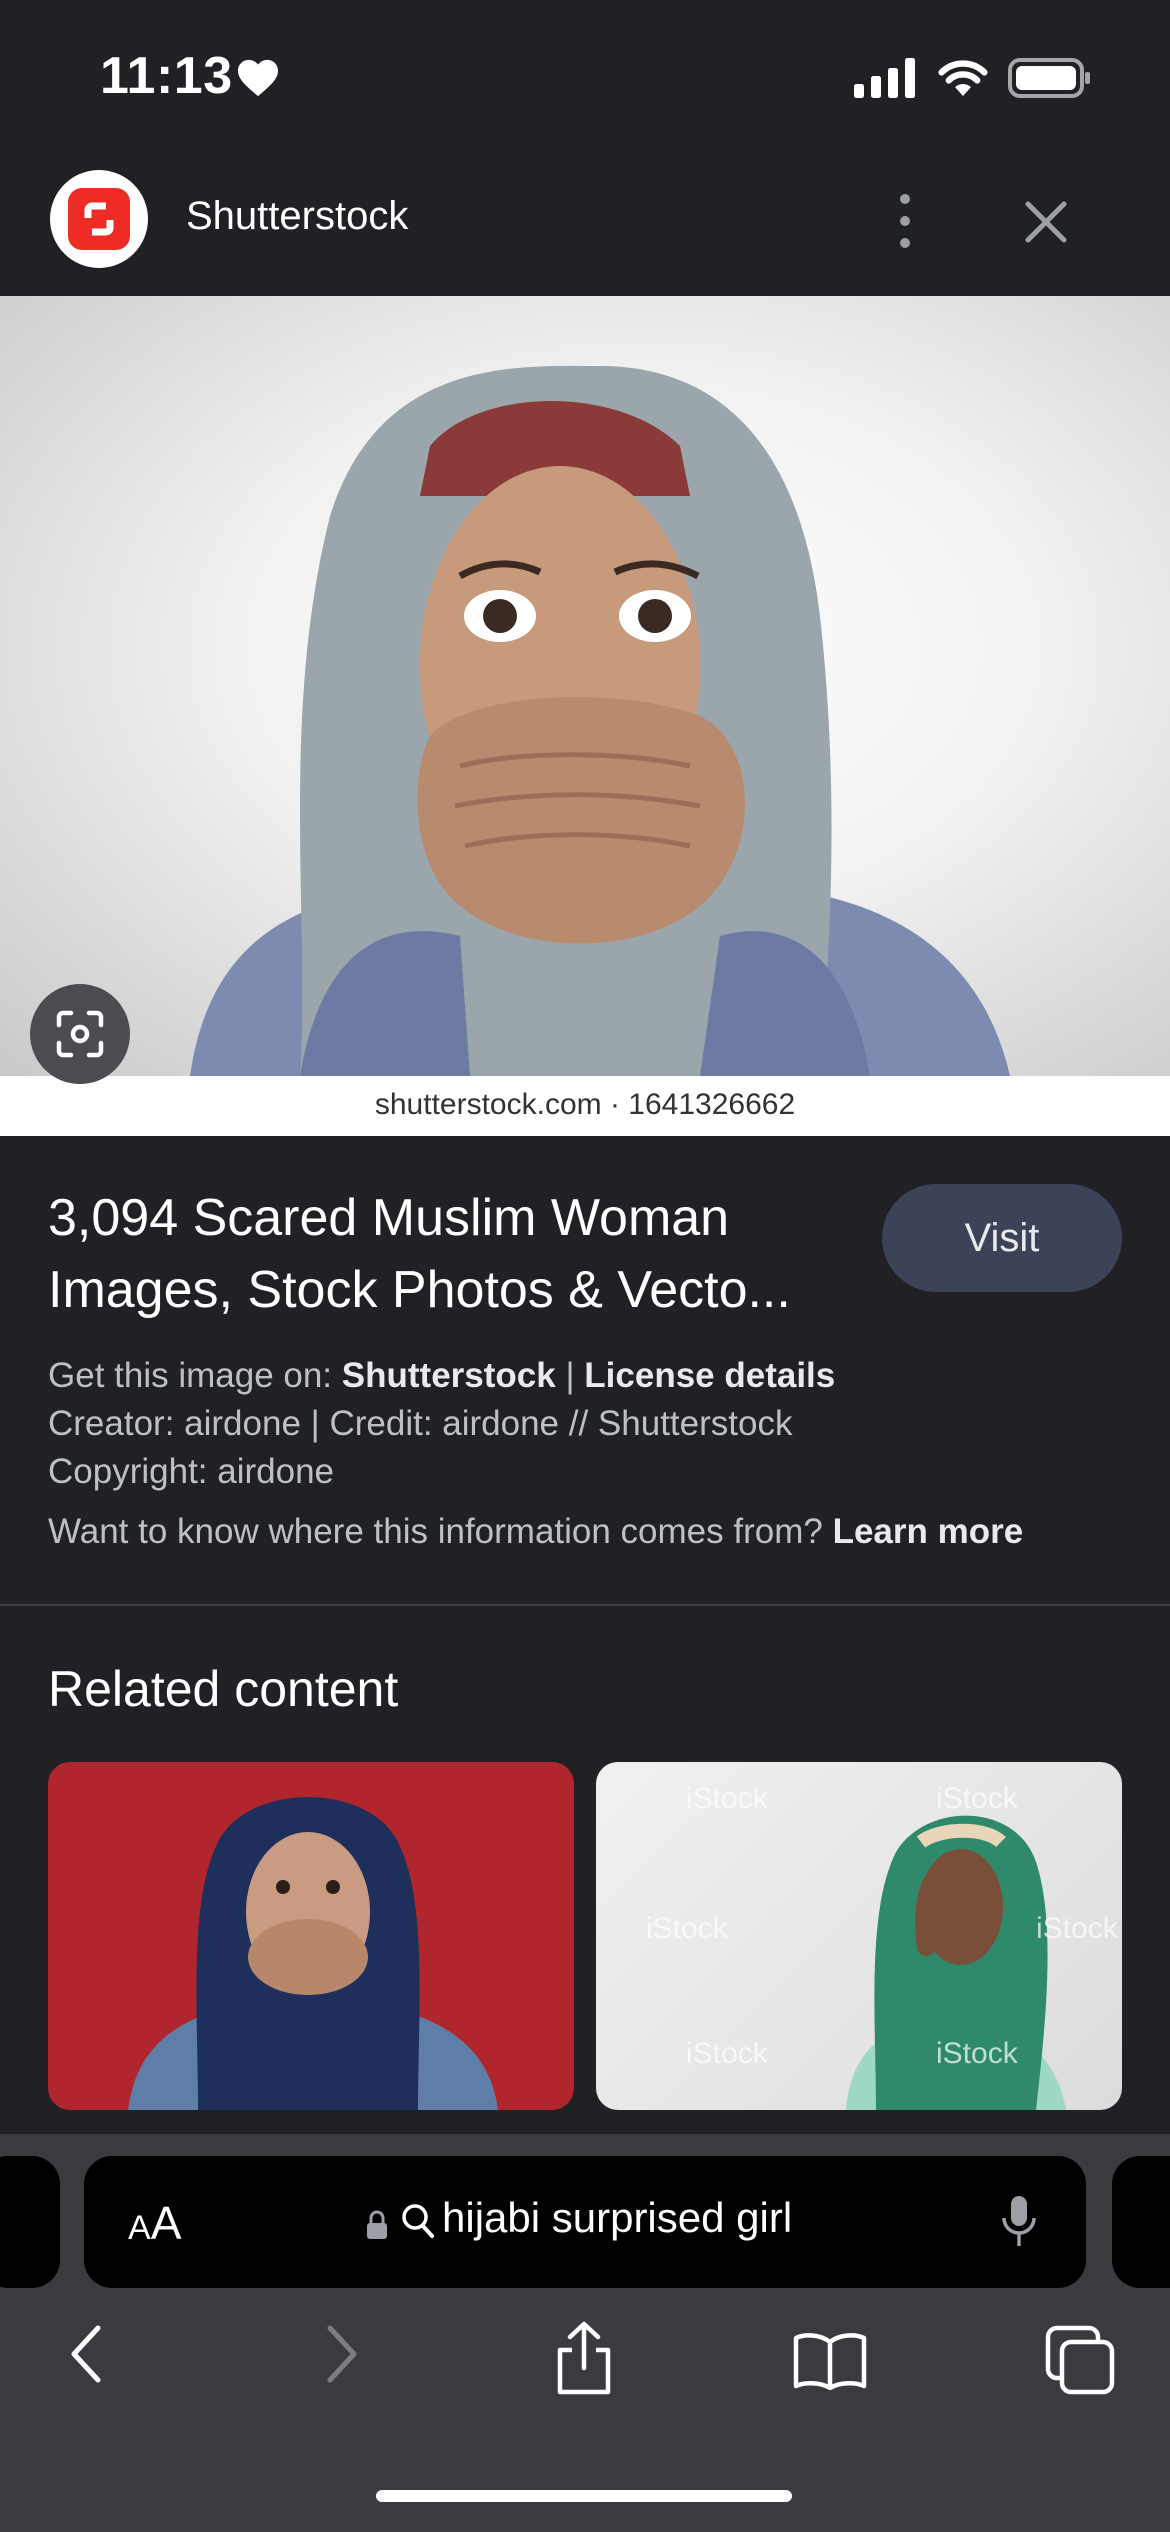 This screenshot has height=2532, width=1170. I want to click on next-tab-peek, so click(1141, 2222).